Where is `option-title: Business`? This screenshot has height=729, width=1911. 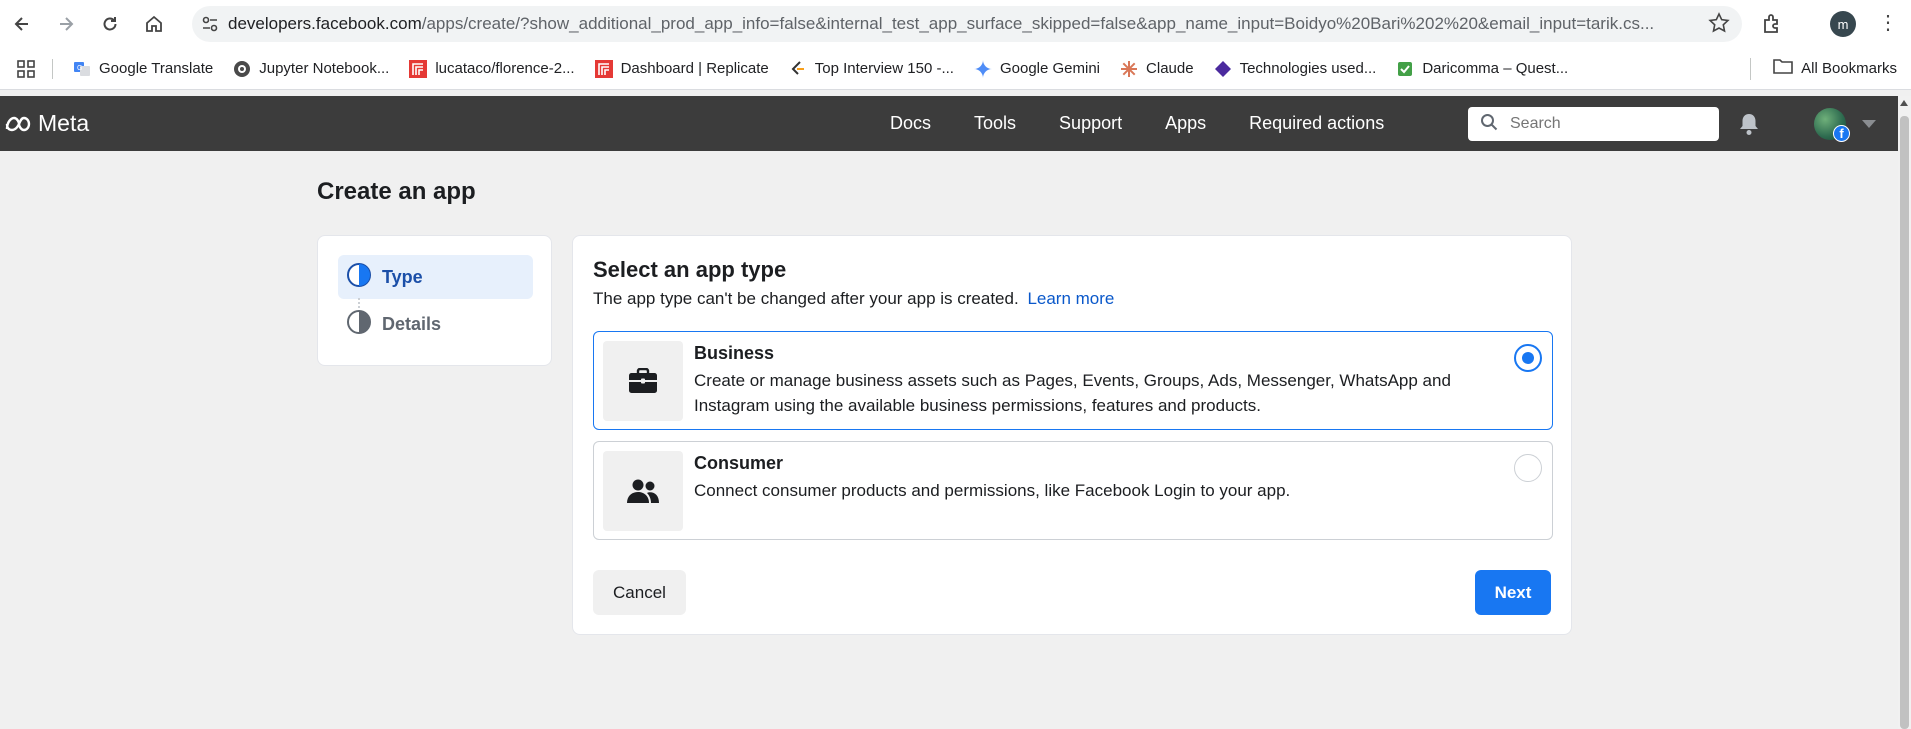
option-title: Business is located at coordinates (734, 353).